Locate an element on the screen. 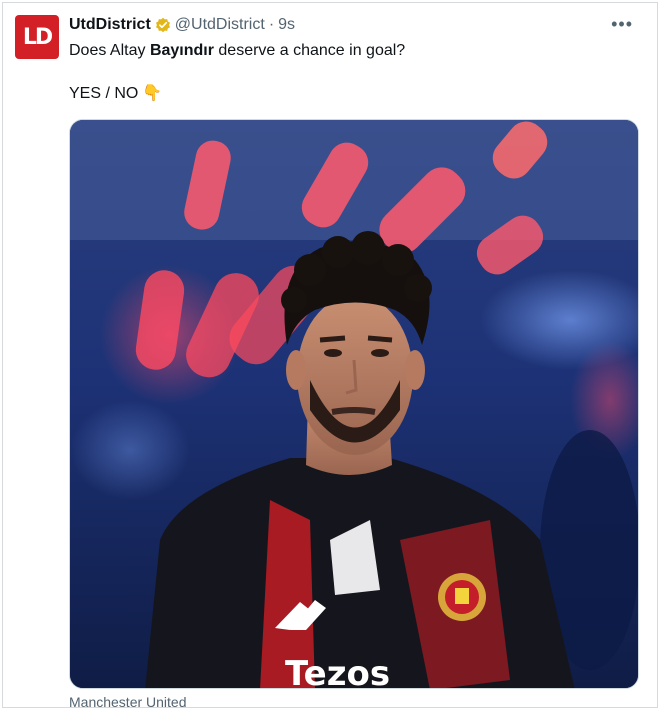 This screenshot has width=660, height=710. avatar: LD is located at coordinates (37, 37).